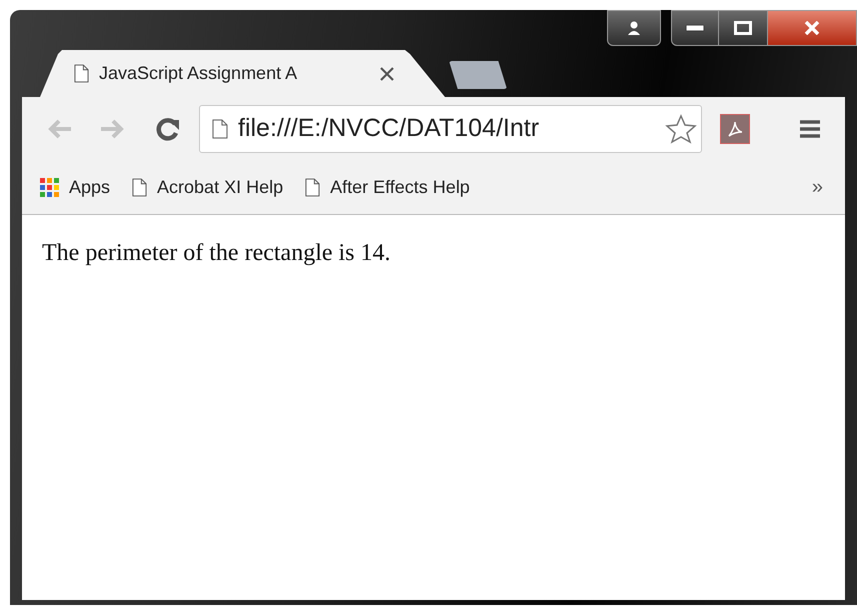  I want to click on acrobat-button, so click(735, 129).